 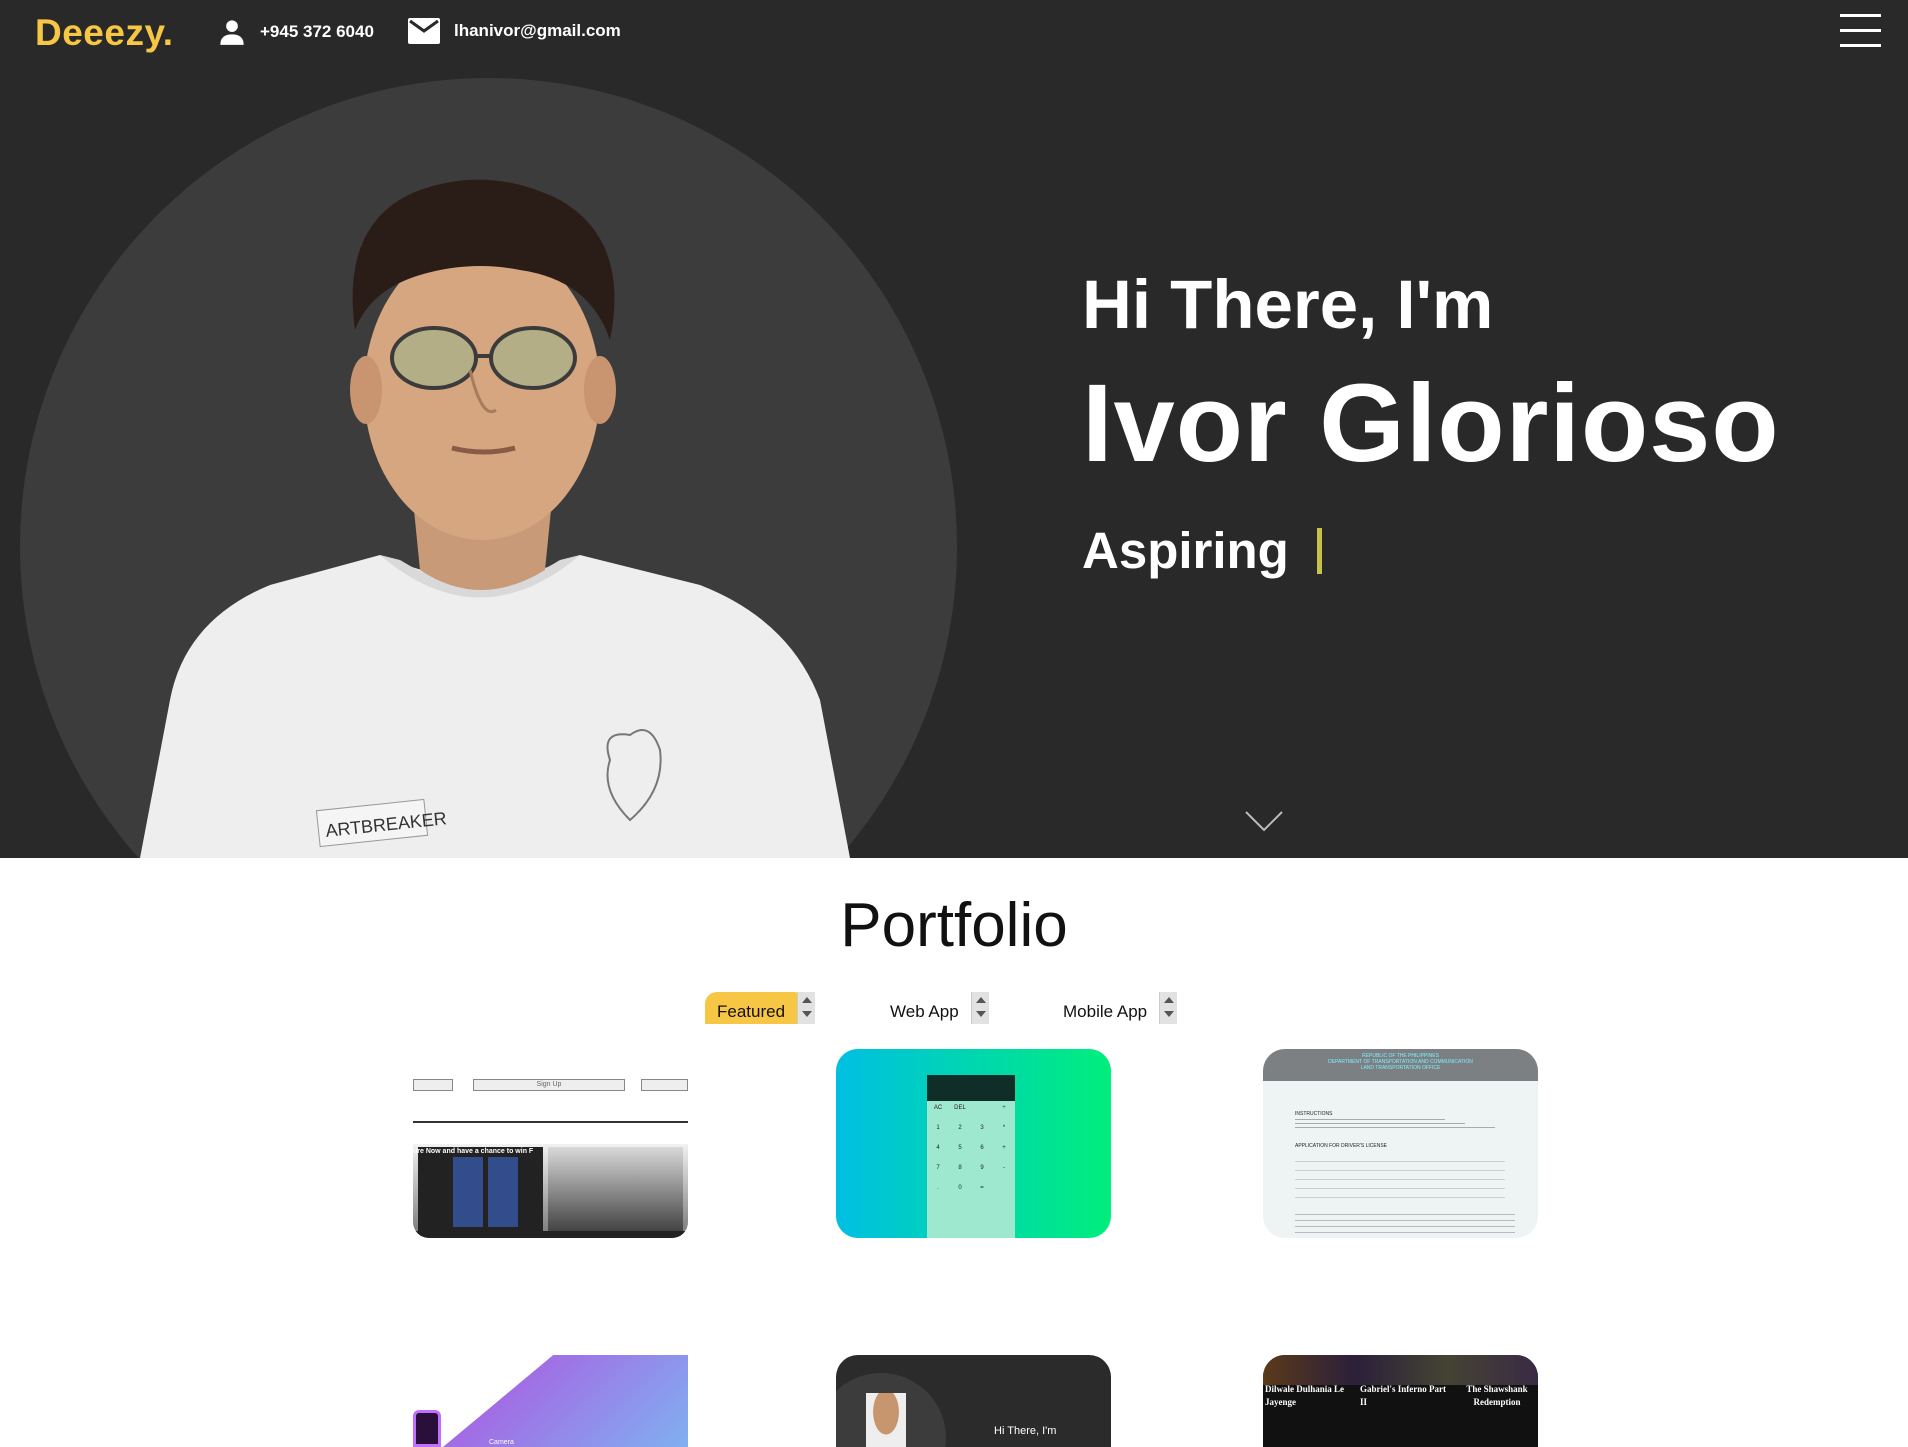 What do you see at coordinates (537, 30) in the screenshot?
I see `email-address: lhanivor@gmail.com` at bounding box center [537, 30].